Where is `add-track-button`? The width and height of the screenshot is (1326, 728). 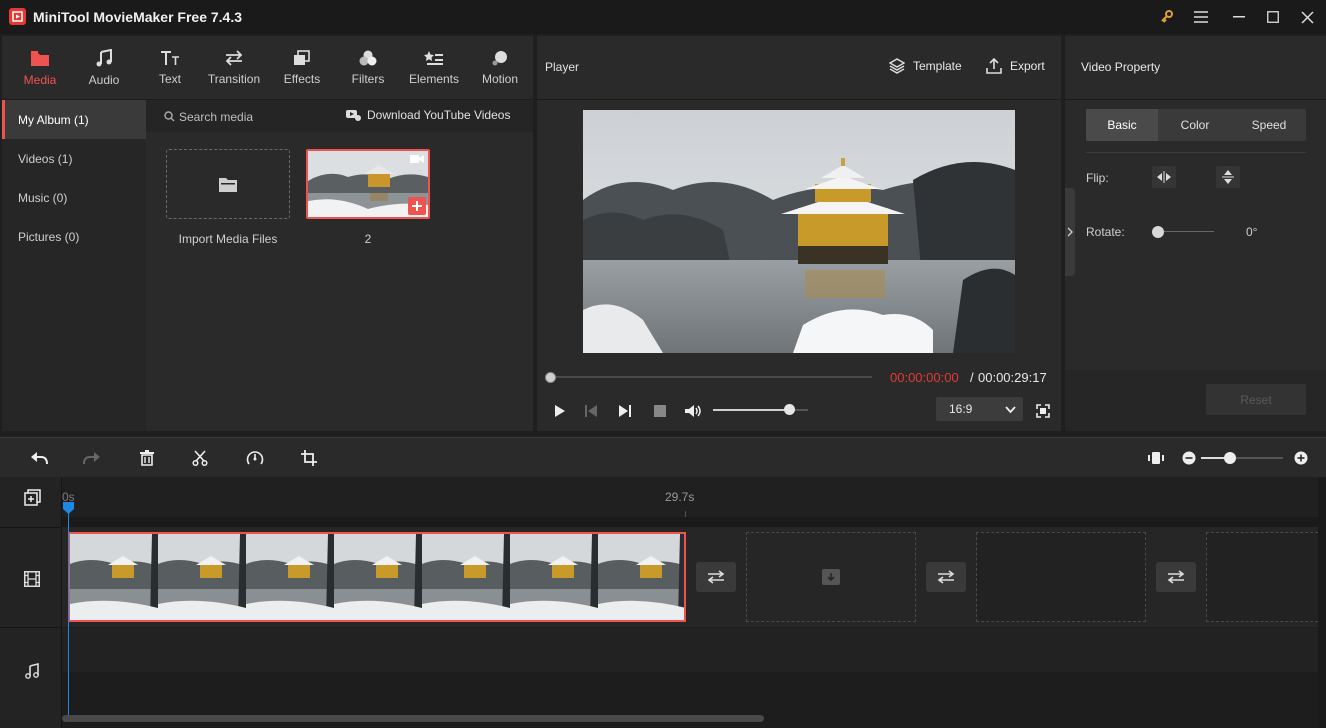 add-track-button is located at coordinates (32, 497).